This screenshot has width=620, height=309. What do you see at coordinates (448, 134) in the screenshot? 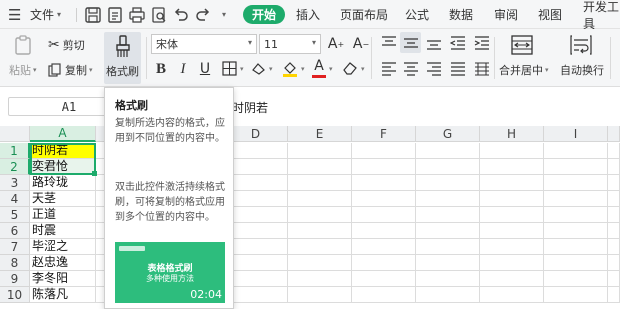
I see `column-header-g: G` at bounding box center [448, 134].